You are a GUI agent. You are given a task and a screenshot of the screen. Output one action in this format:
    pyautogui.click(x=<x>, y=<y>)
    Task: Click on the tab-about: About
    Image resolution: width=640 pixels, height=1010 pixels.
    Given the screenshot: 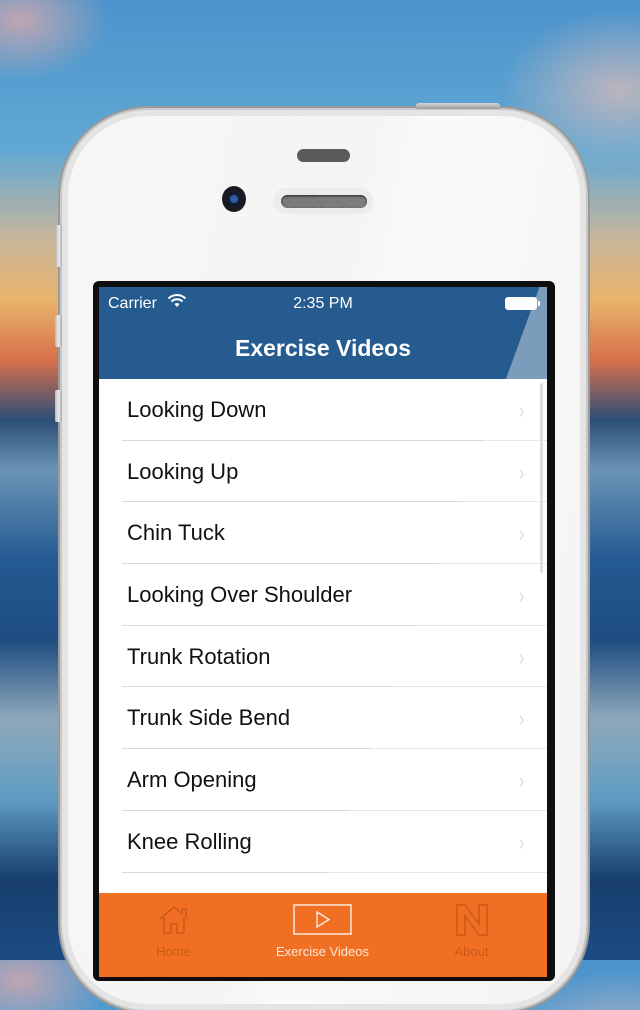 What is the action you would take?
    pyautogui.click(x=471, y=935)
    